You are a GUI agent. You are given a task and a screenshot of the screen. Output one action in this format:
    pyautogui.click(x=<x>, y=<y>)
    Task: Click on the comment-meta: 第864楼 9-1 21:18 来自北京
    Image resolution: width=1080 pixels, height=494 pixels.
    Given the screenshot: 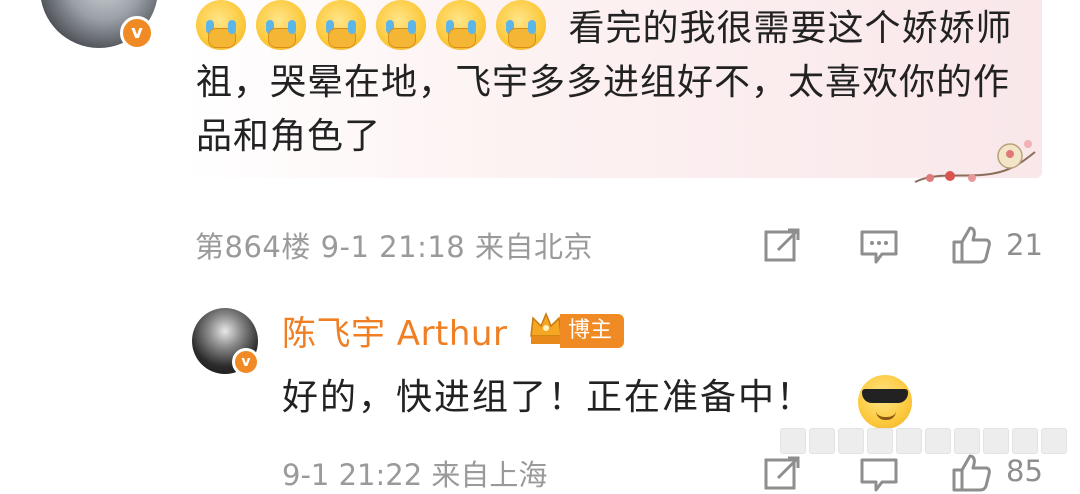 What is the action you would take?
    pyautogui.click(x=394, y=245)
    